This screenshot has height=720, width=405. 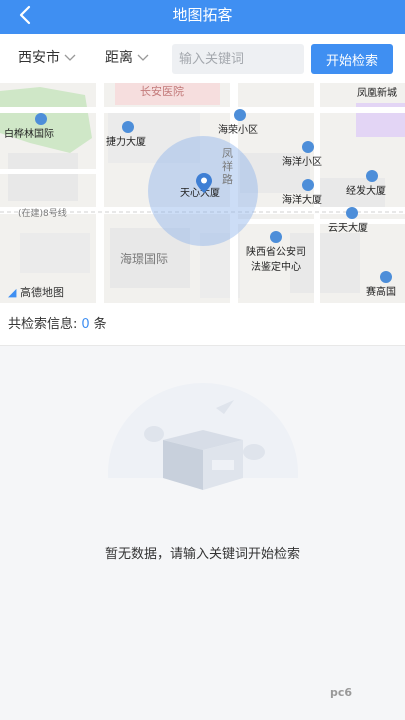 I want to click on center-marker: 天心大厦, so click(x=200, y=186).